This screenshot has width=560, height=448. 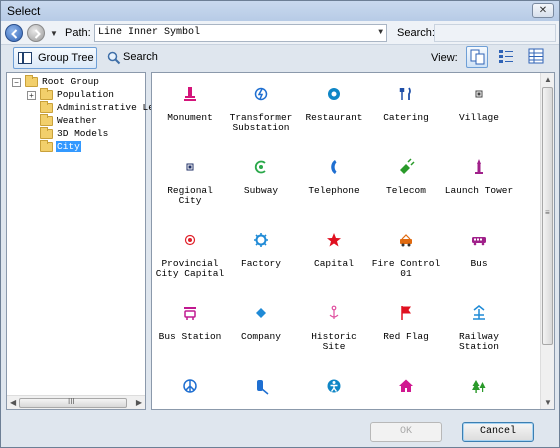 What do you see at coordinates (495, 33) in the screenshot?
I see `search-input` at bounding box center [495, 33].